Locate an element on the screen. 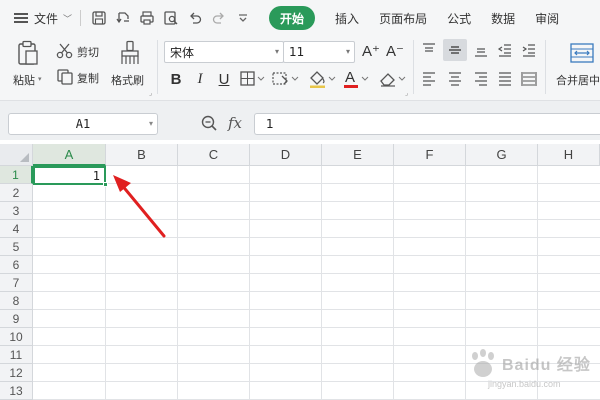 Image resolution: width=600 pixels, height=400 pixels. watermark-subtext: jingyan.baidu.com is located at coordinates (524, 384).